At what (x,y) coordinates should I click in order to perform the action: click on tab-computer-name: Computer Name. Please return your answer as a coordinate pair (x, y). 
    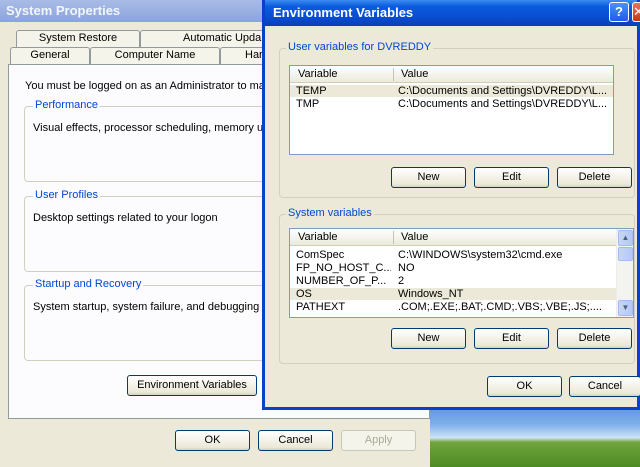
    Looking at the image, I should click on (155, 55).